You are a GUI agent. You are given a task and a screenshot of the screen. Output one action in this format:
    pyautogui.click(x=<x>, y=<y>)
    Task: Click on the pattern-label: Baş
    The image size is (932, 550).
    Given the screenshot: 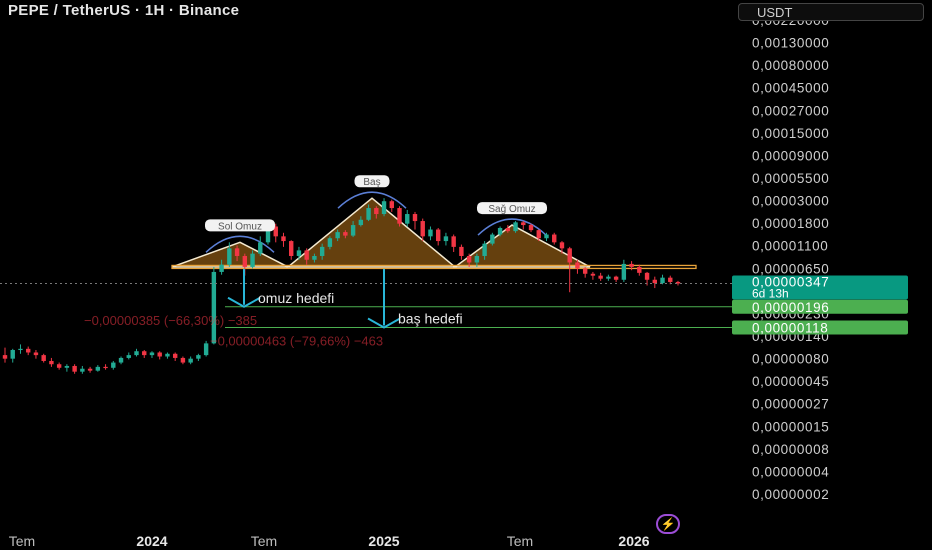 What is the action you would take?
    pyautogui.click(x=371, y=182)
    